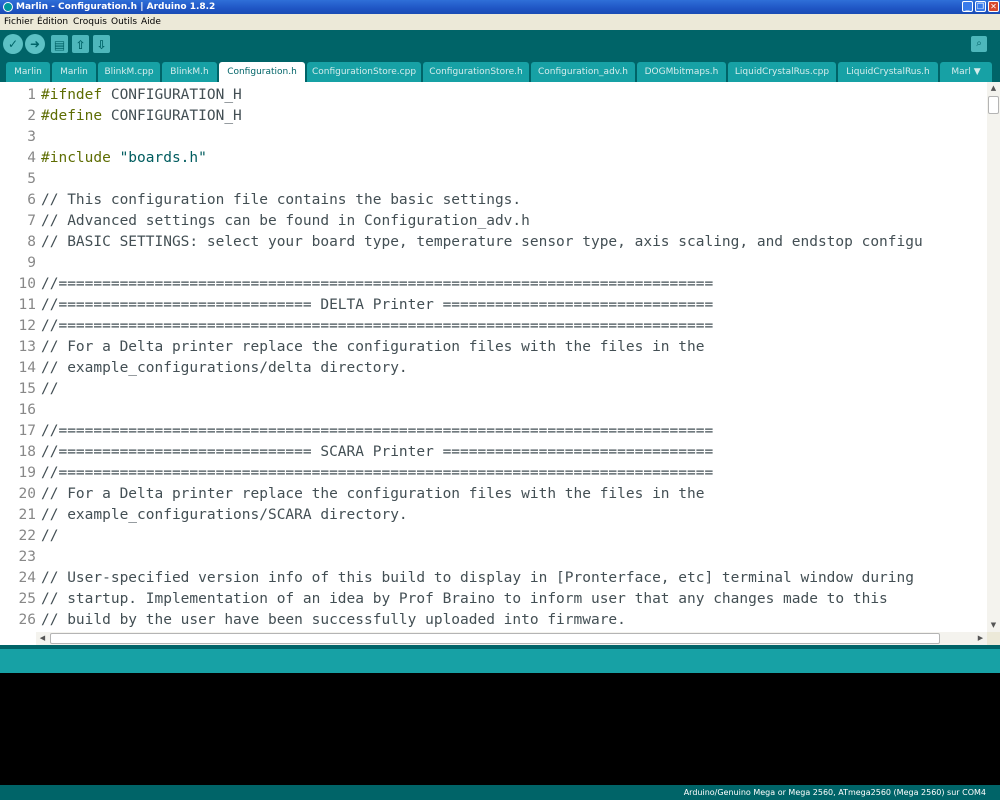 This screenshot has width=1000, height=800. I want to click on preprocessor-keyword: #ifndef, so click(72, 95).